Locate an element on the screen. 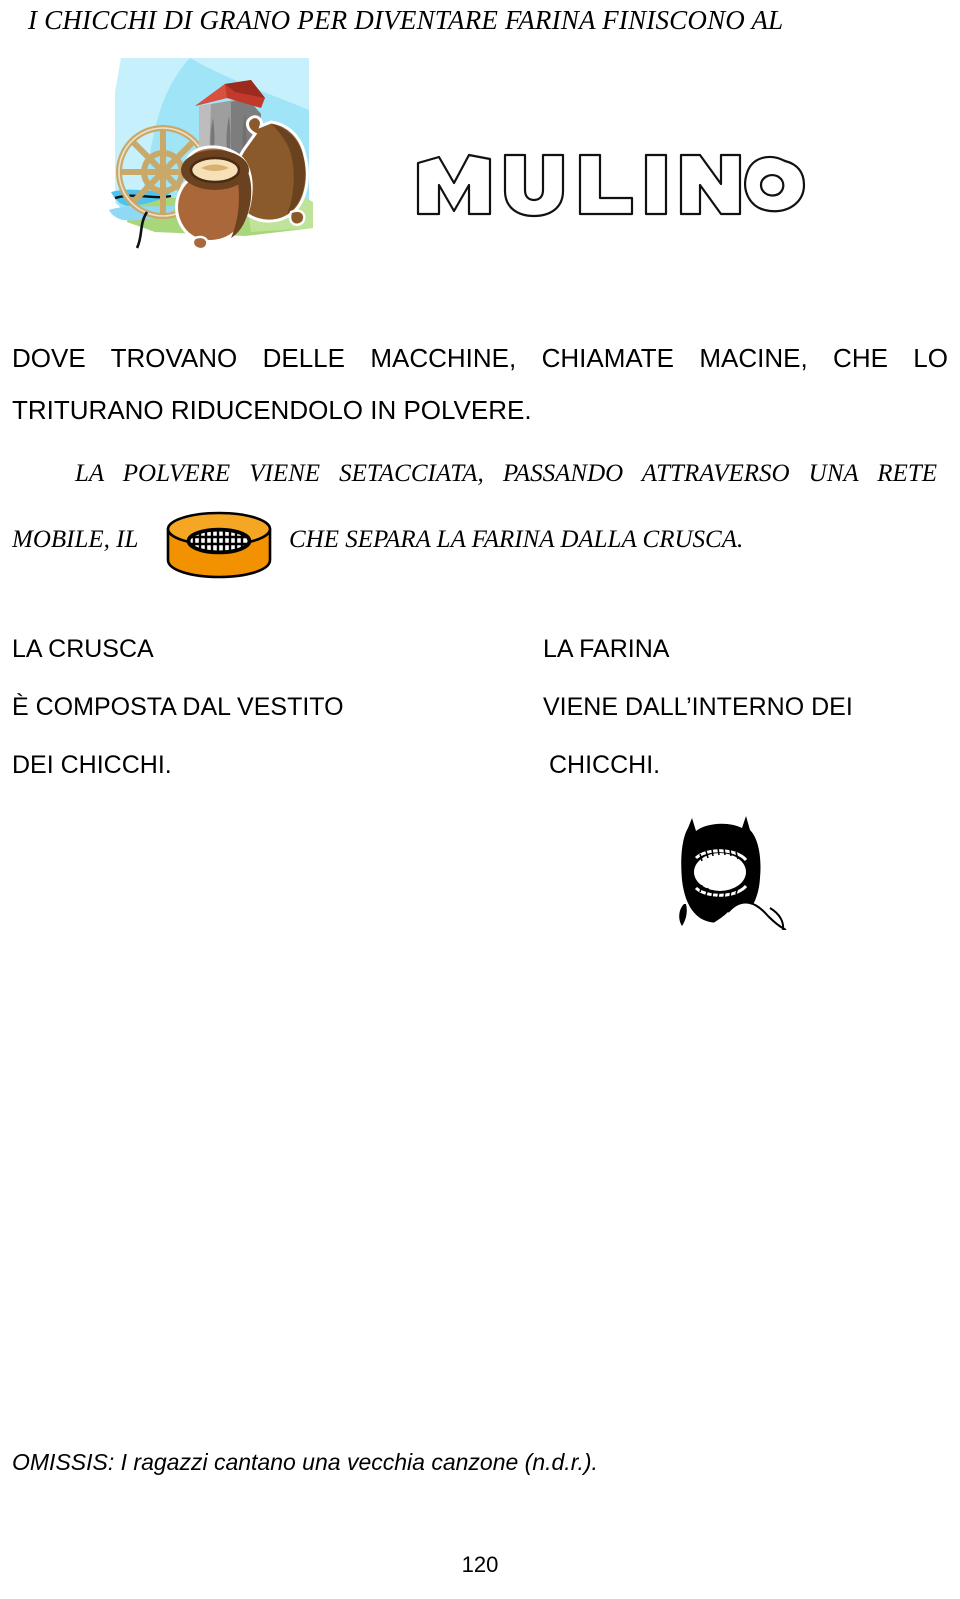 The image size is (960, 1599). mulino-outline-word is located at coordinates (615, 183).